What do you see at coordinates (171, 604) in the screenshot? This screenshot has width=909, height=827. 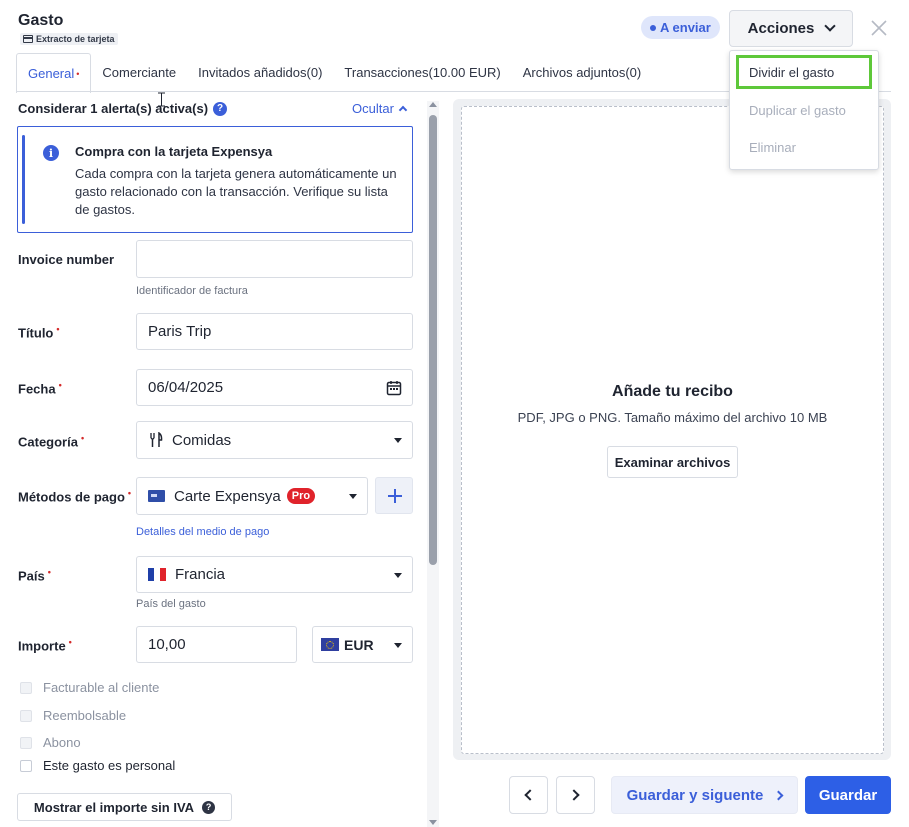 I see `country-hint: País del gasto` at bounding box center [171, 604].